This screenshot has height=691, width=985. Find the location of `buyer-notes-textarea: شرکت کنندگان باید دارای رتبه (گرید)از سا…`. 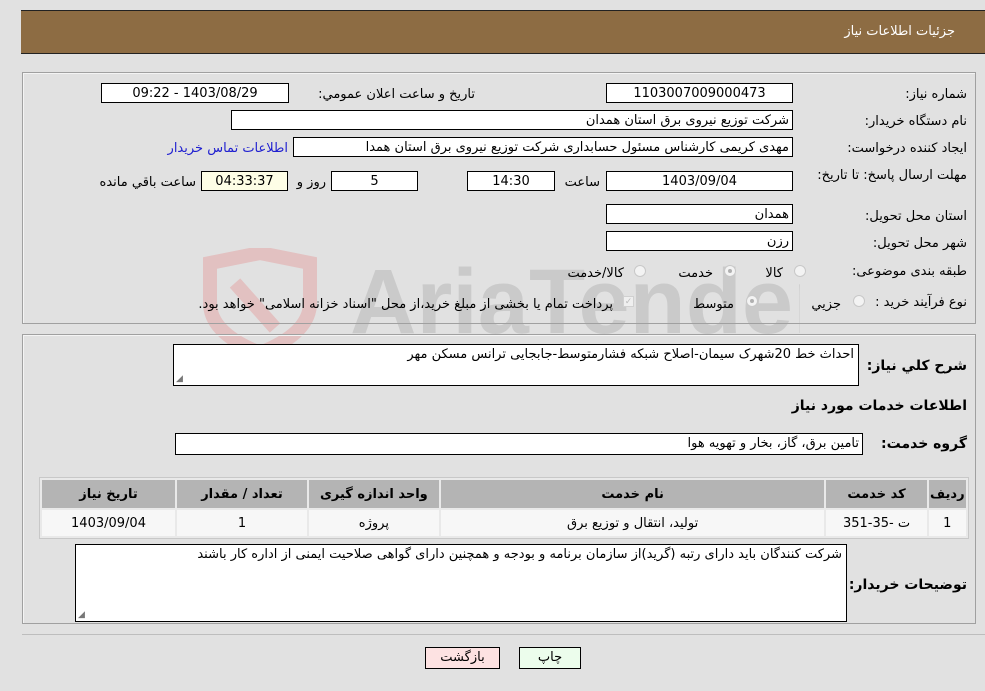

buyer-notes-textarea: شرکت کنندگان باید دارای رتبه (گرید)از سا… is located at coordinates (461, 583).